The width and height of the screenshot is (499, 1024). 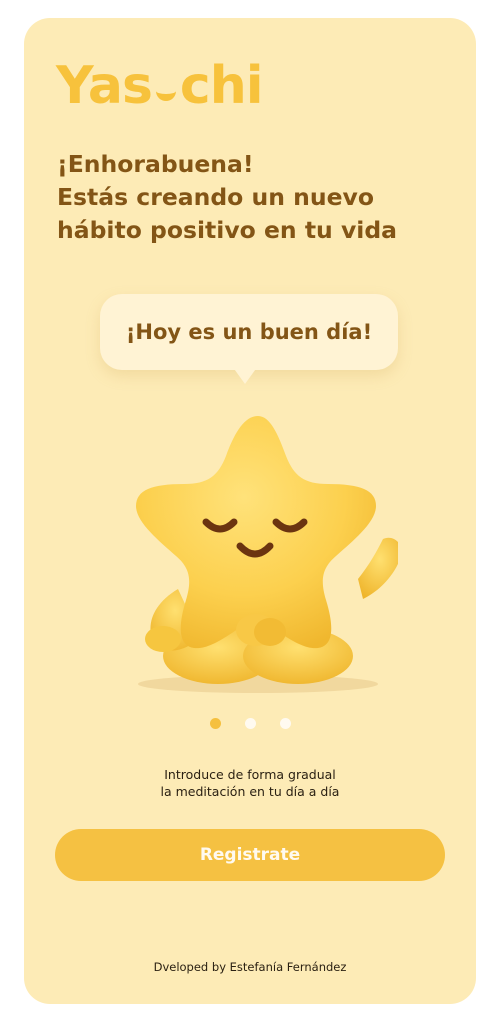 I want to click on pagination-dots, so click(x=250, y=723).